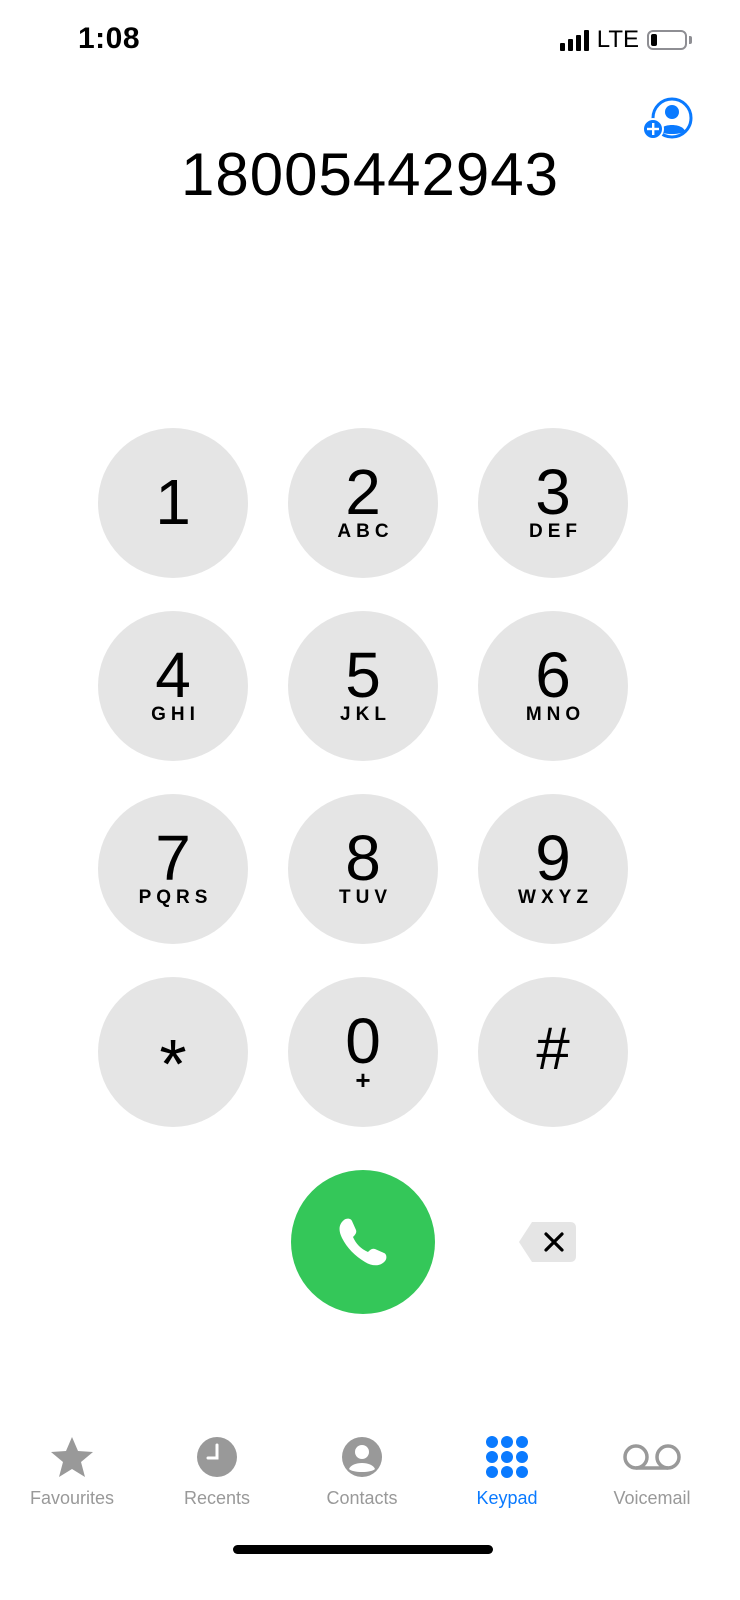 This screenshot has height=1600, width=740. I want to click on clock-icon, so click(217, 1457).